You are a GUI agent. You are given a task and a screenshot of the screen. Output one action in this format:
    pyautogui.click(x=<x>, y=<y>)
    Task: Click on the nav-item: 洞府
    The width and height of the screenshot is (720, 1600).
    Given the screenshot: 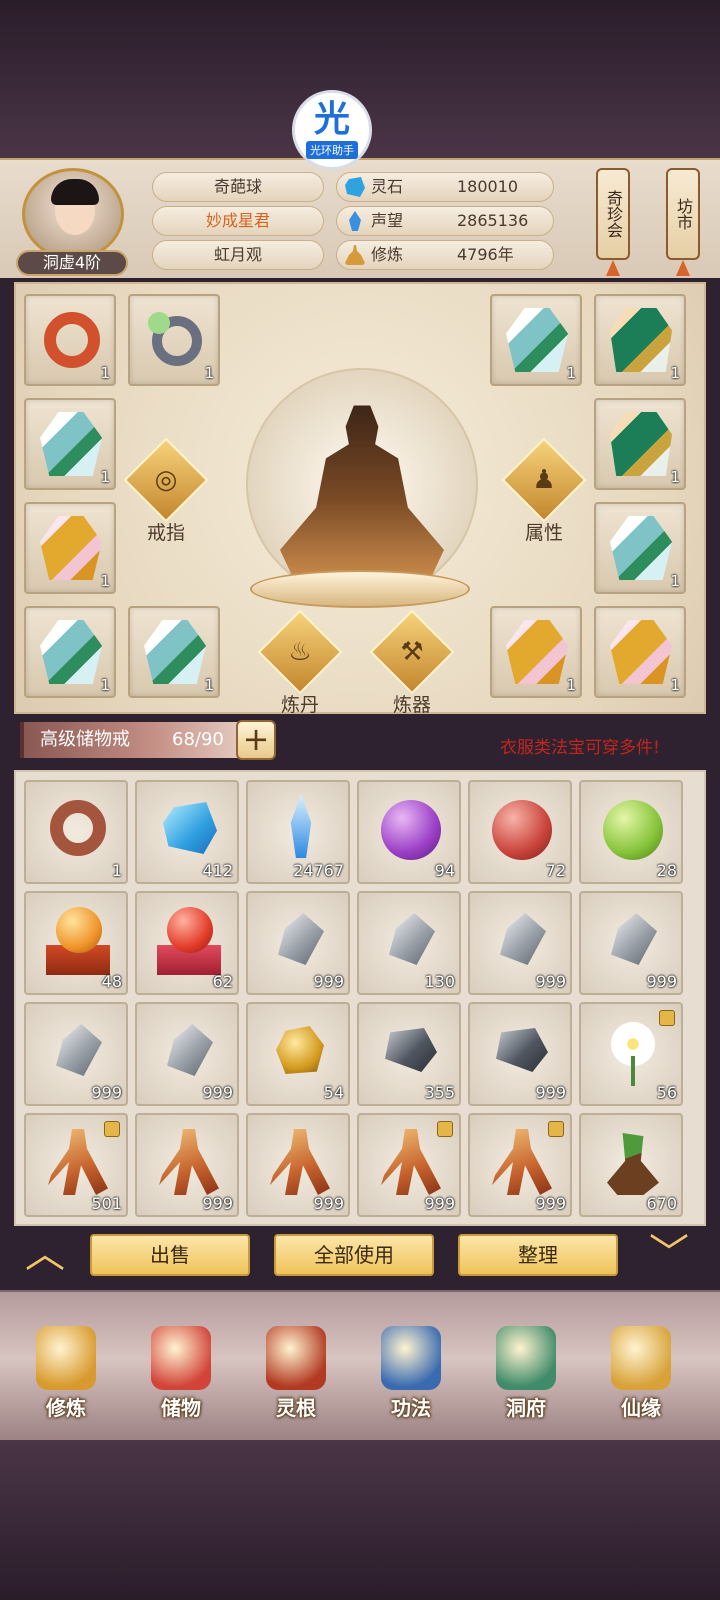 What is the action you would take?
    pyautogui.click(x=526, y=1374)
    